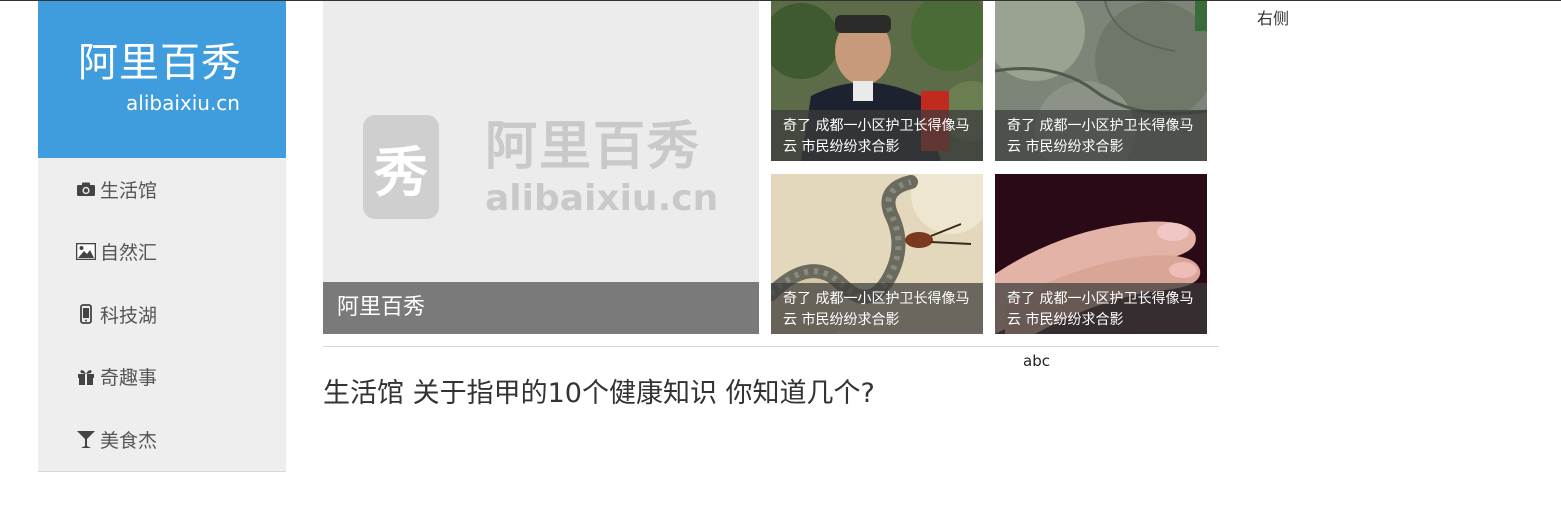  Describe the element at coordinates (162, 252) in the screenshot. I see `sidebar-item-nature: 自然汇` at that location.